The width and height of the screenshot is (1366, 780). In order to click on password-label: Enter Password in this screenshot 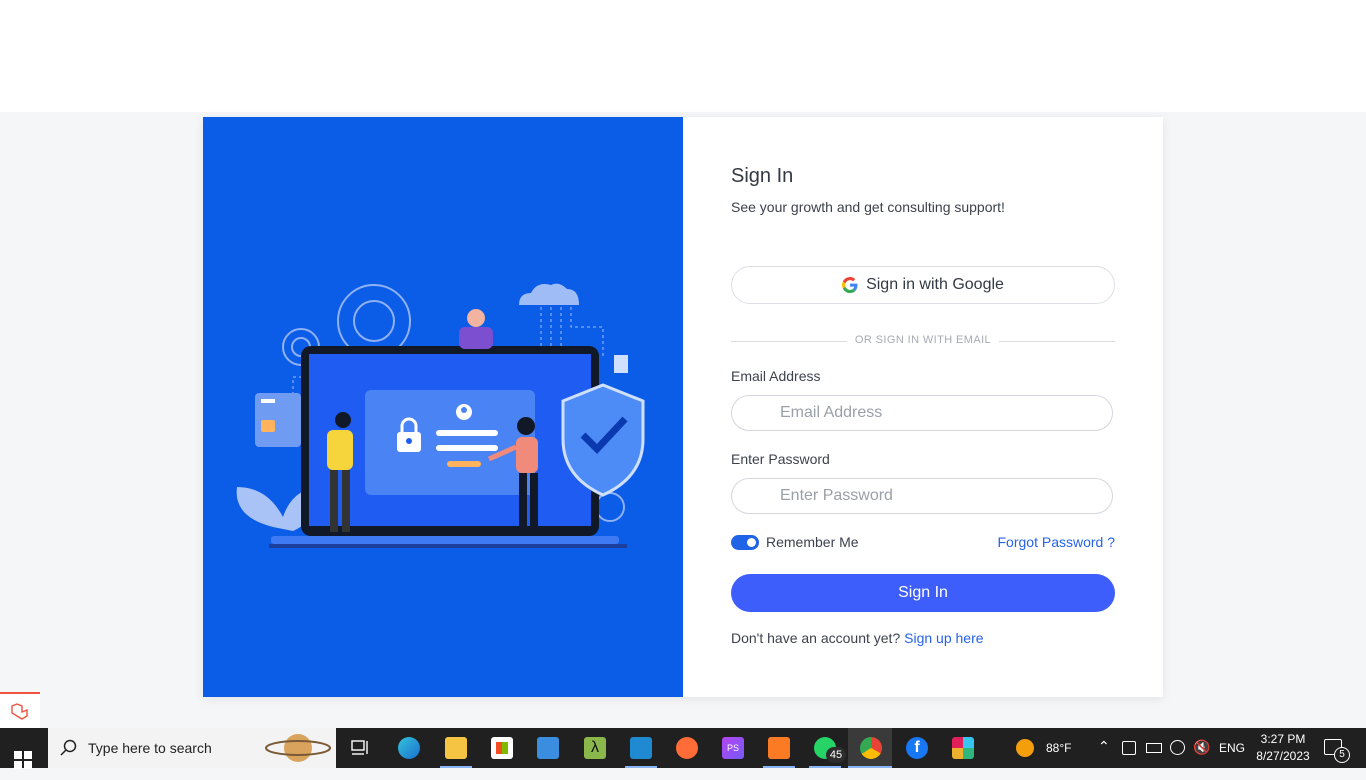, I will do `click(780, 459)`.